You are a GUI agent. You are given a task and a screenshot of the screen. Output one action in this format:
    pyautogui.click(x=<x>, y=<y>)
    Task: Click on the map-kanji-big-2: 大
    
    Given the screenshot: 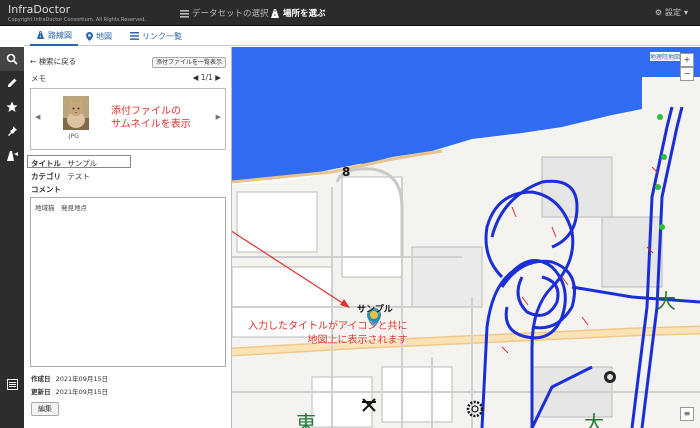 What is the action you would take?
    pyautogui.click(x=666, y=301)
    